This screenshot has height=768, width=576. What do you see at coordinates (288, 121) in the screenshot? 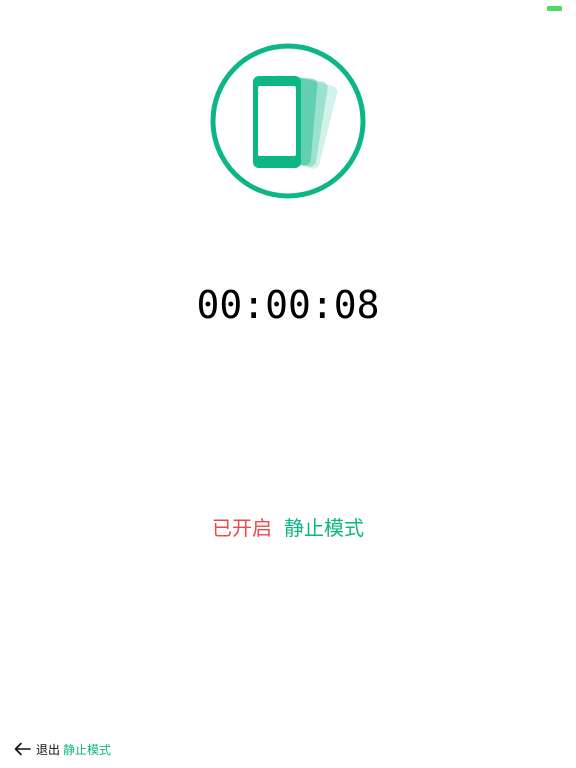
I see `phone-shake-icon` at bounding box center [288, 121].